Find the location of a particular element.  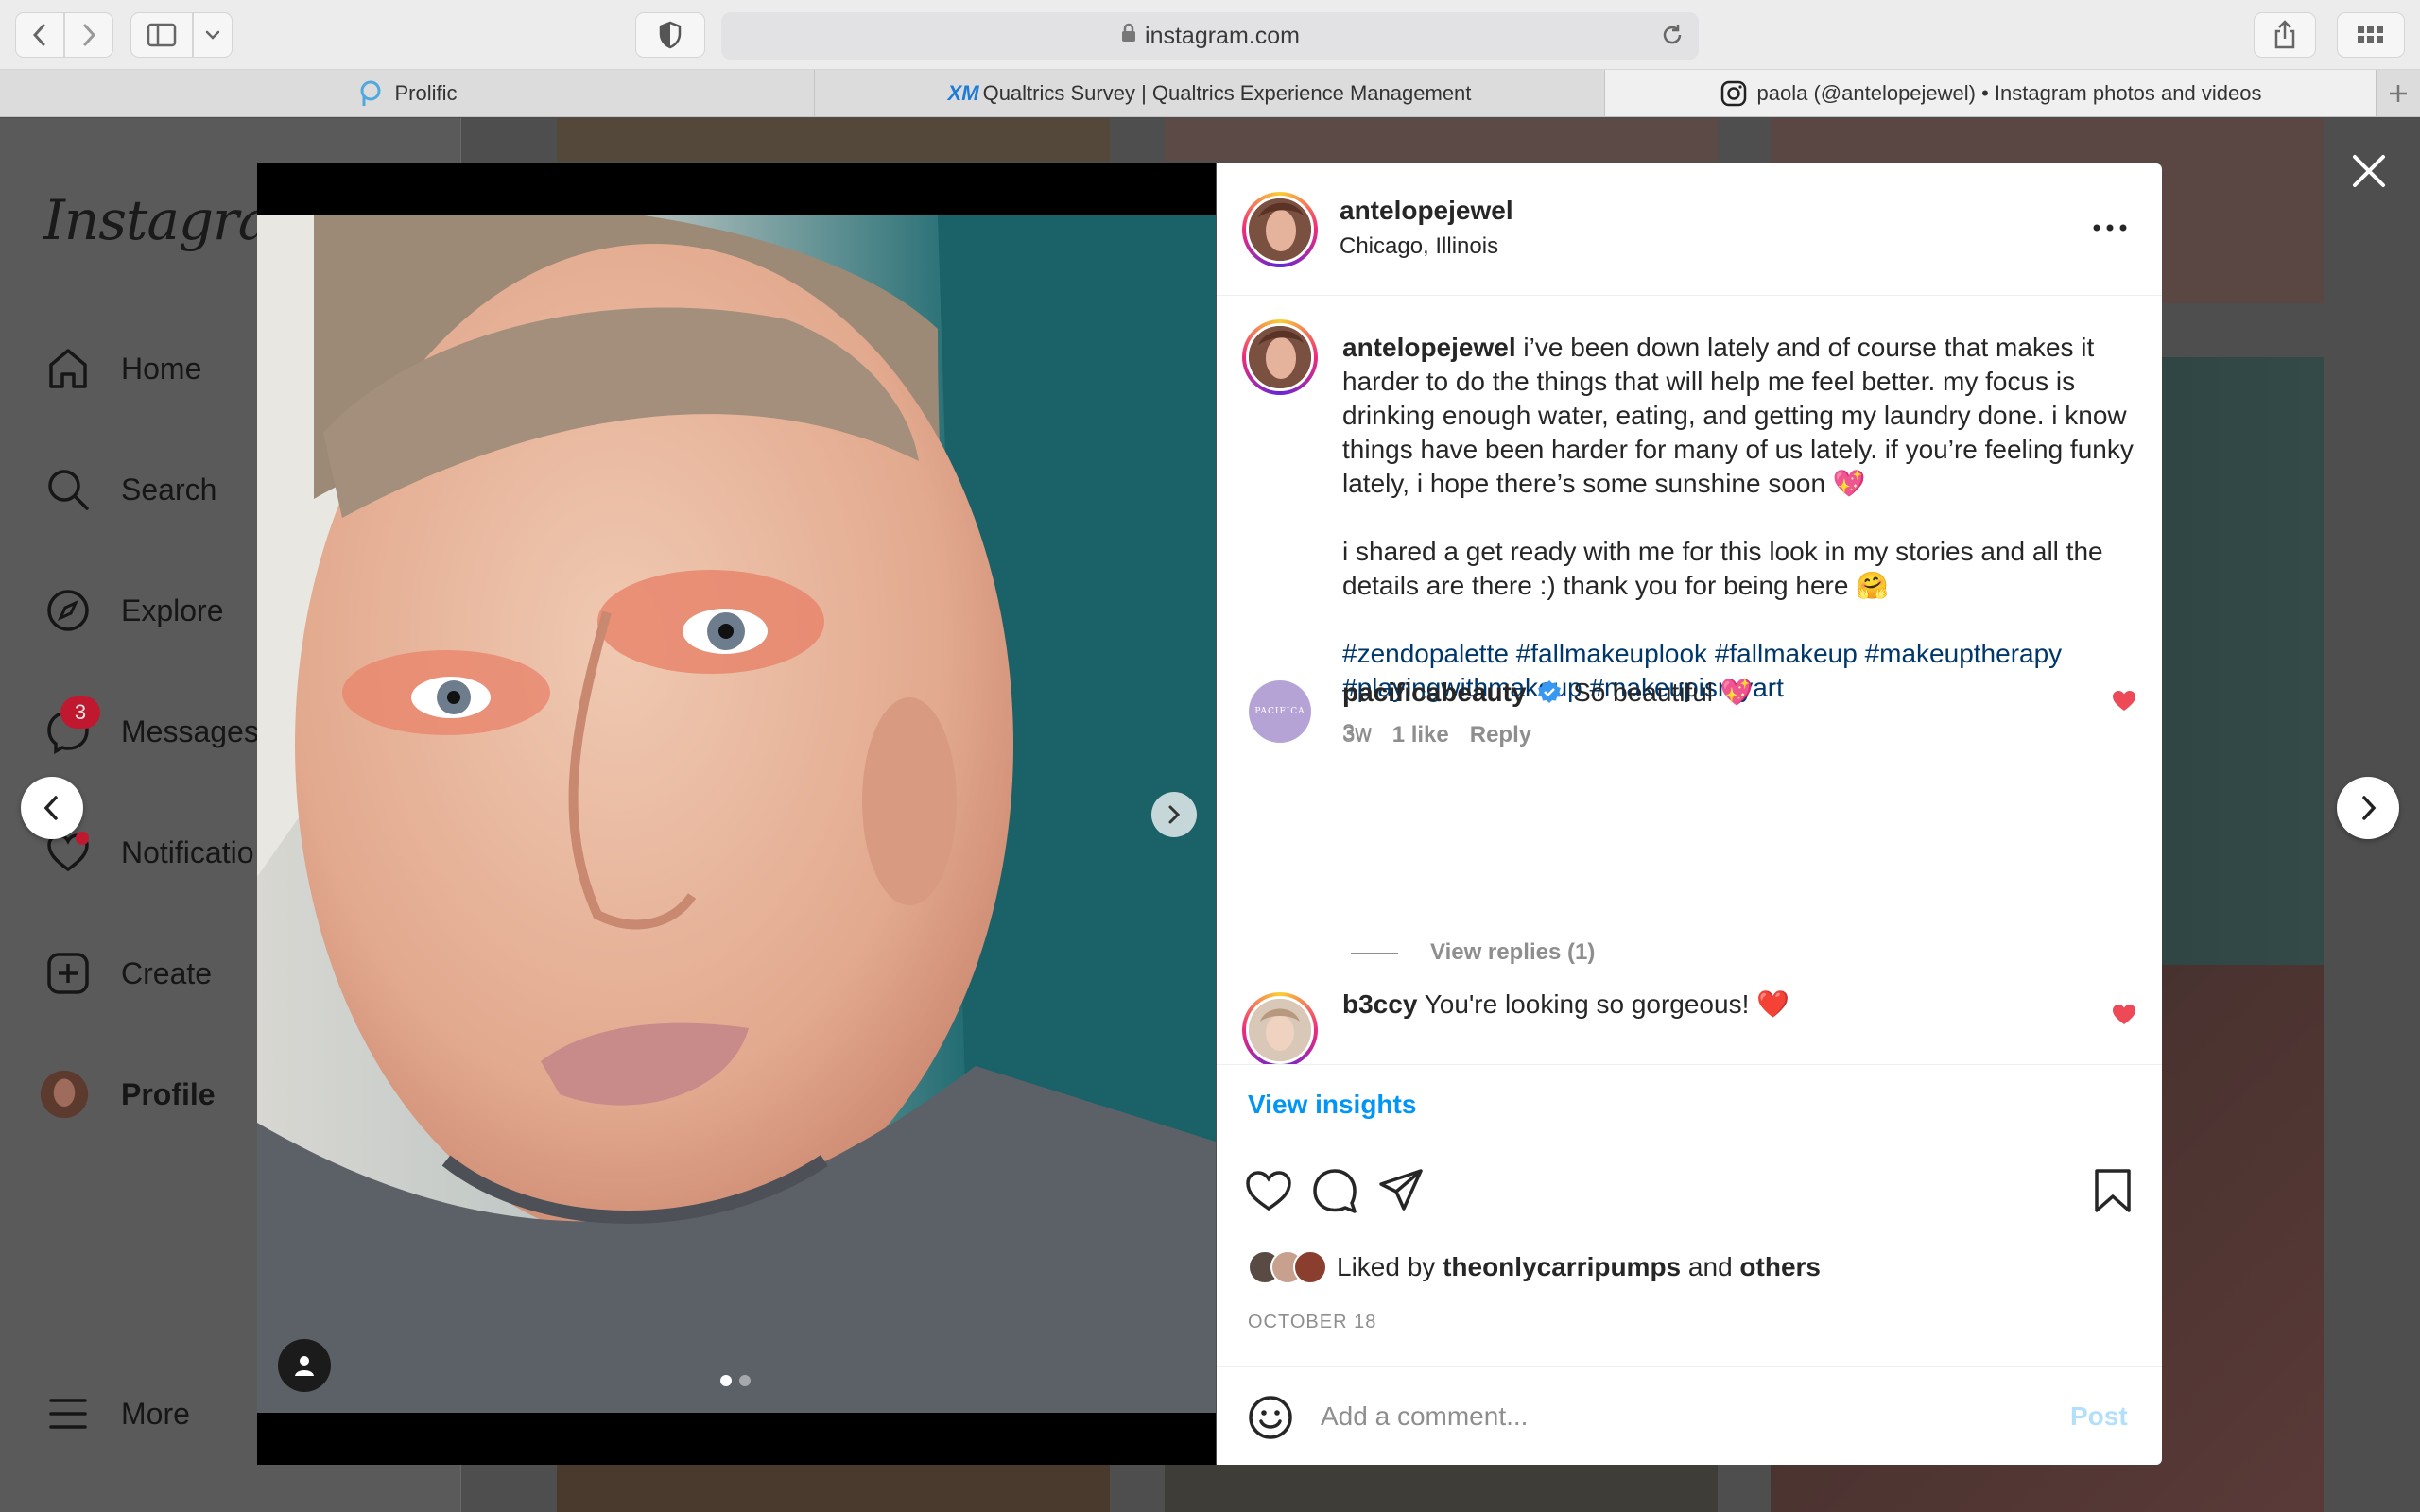

sidebar-item-label: Home is located at coordinates (161, 368).